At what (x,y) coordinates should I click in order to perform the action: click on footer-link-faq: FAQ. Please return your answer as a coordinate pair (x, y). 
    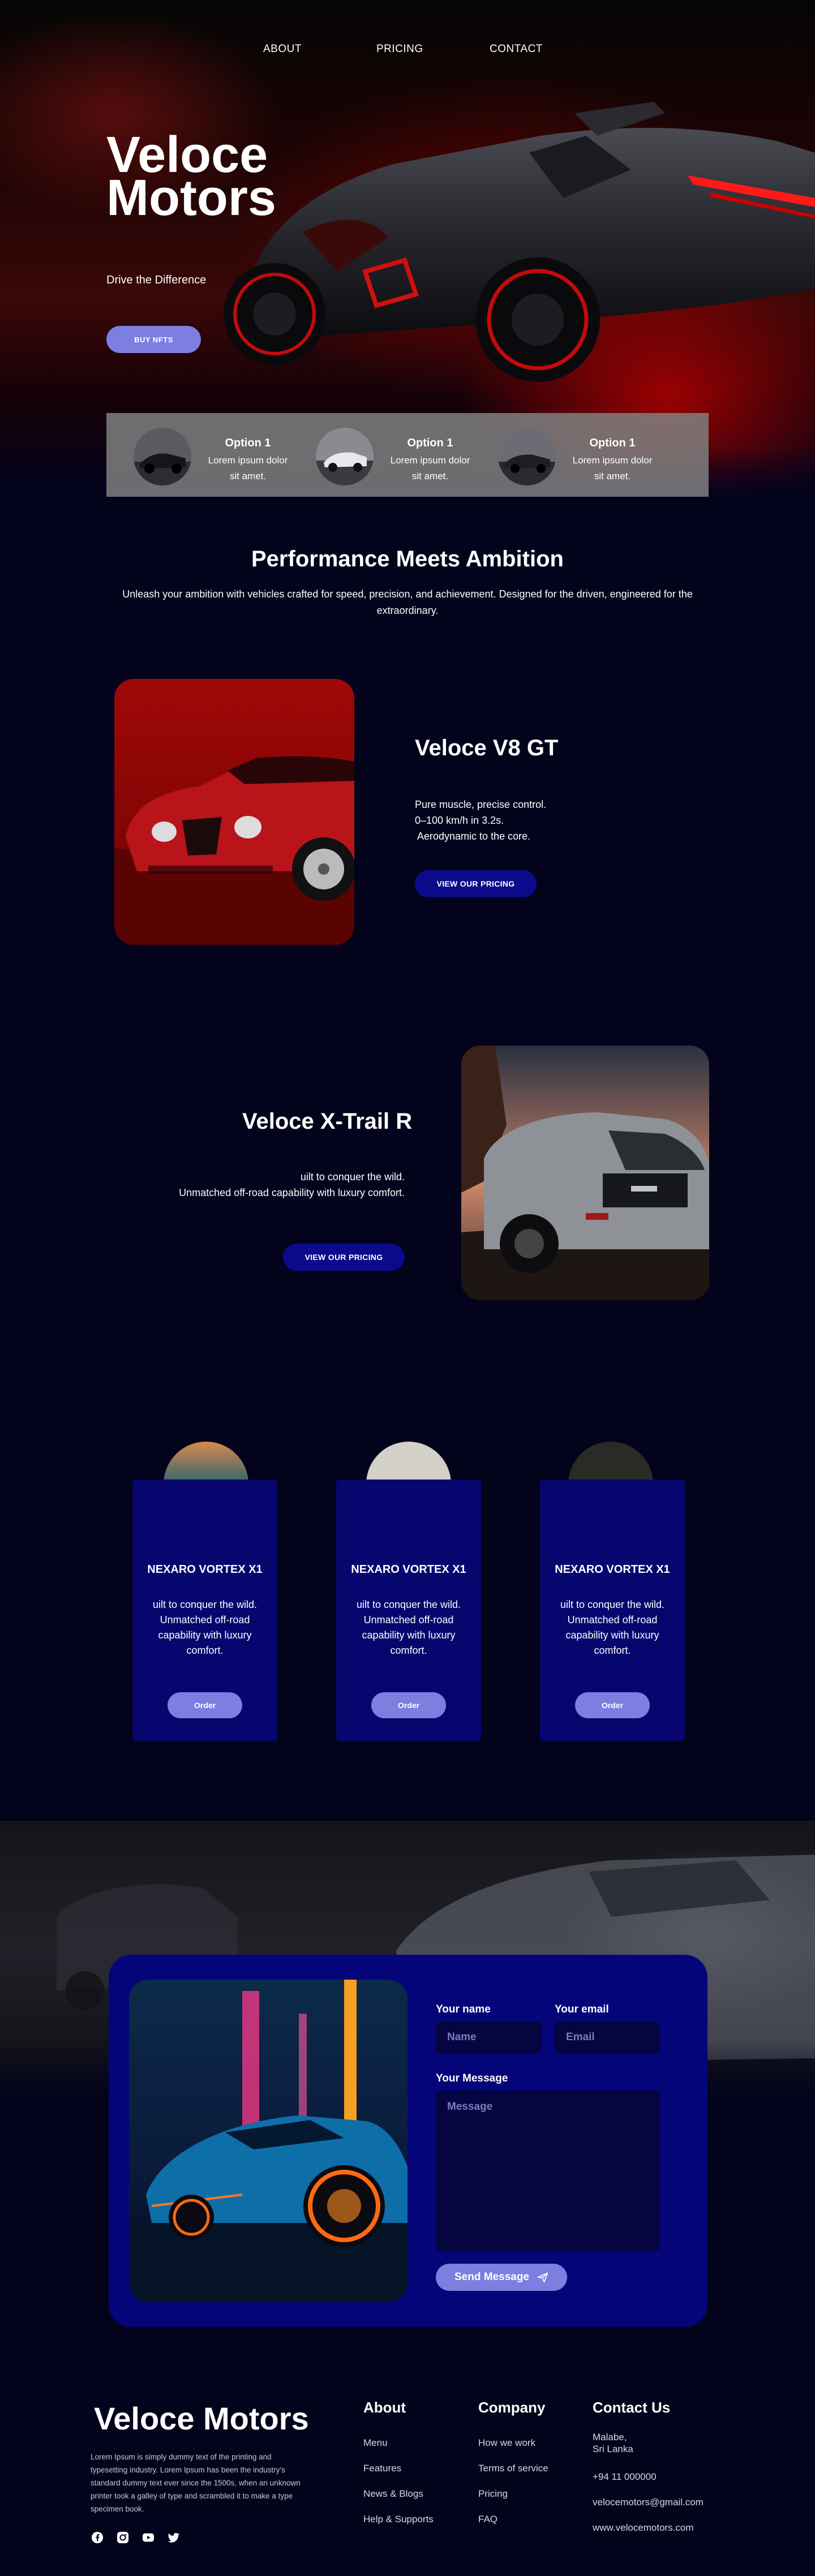
    Looking at the image, I should click on (487, 2520).